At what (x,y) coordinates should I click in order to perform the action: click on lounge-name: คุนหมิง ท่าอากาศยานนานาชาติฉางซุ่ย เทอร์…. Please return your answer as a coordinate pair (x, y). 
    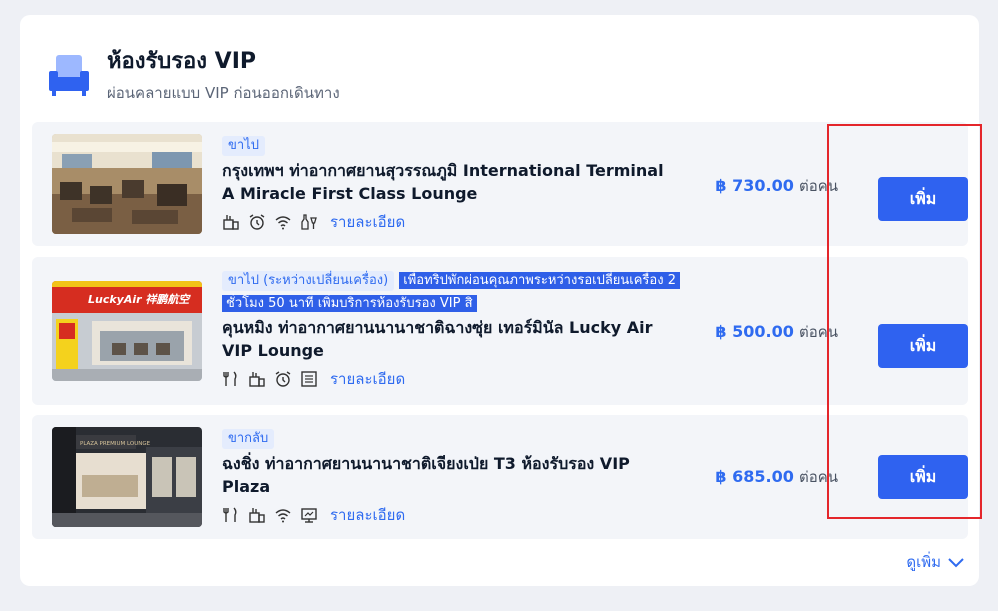
    Looking at the image, I should click on (452, 339).